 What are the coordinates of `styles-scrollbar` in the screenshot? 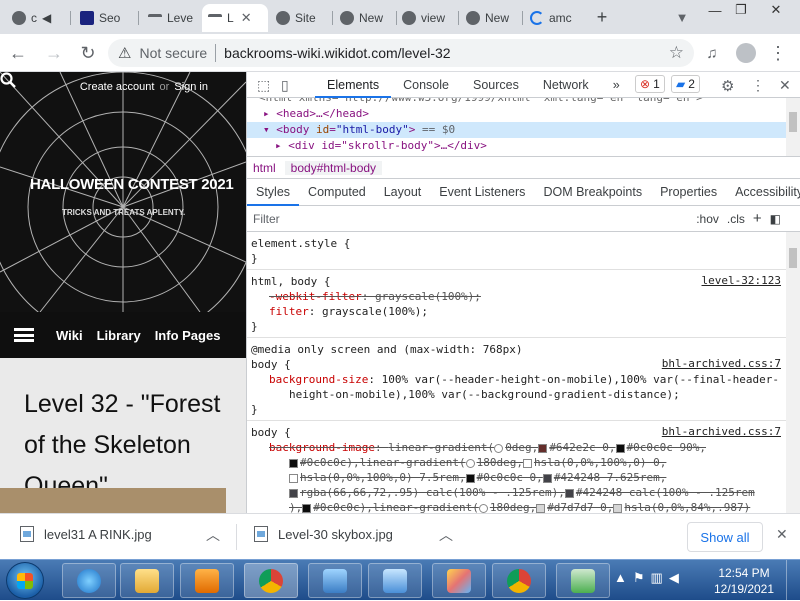 It's located at (793, 372).